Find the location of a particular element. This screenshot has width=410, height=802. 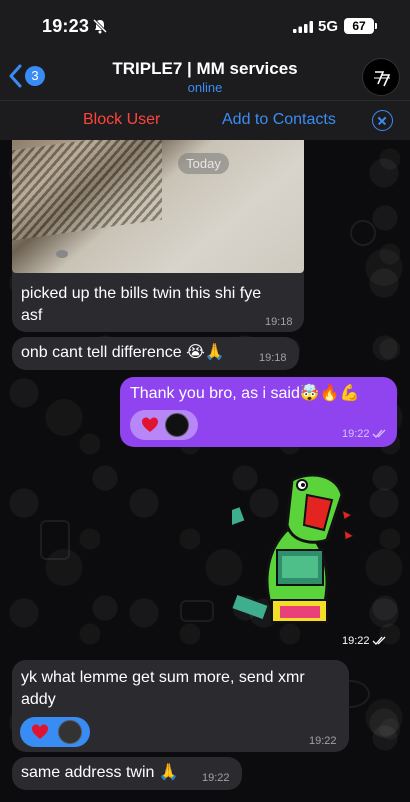

action-bar: Block User Add to Contacts is located at coordinates (205, 120).